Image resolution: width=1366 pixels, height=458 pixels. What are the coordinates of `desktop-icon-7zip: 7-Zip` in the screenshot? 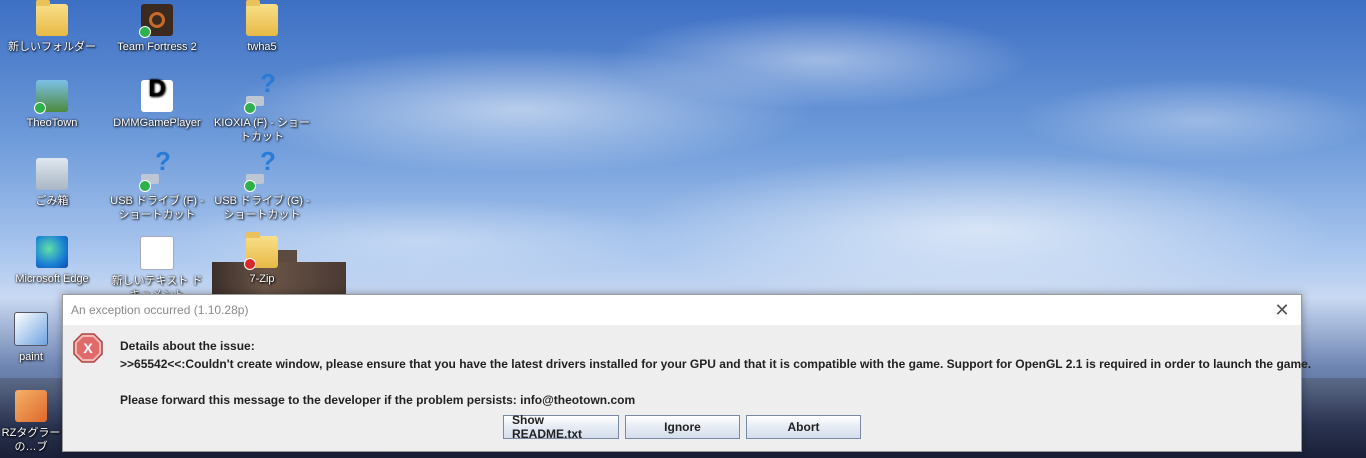 It's located at (262, 259).